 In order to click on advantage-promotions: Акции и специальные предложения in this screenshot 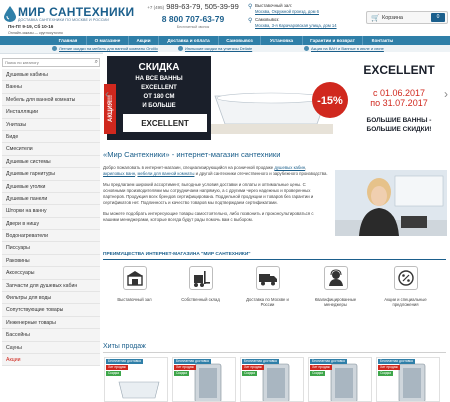, I will do `click(405, 286)`.